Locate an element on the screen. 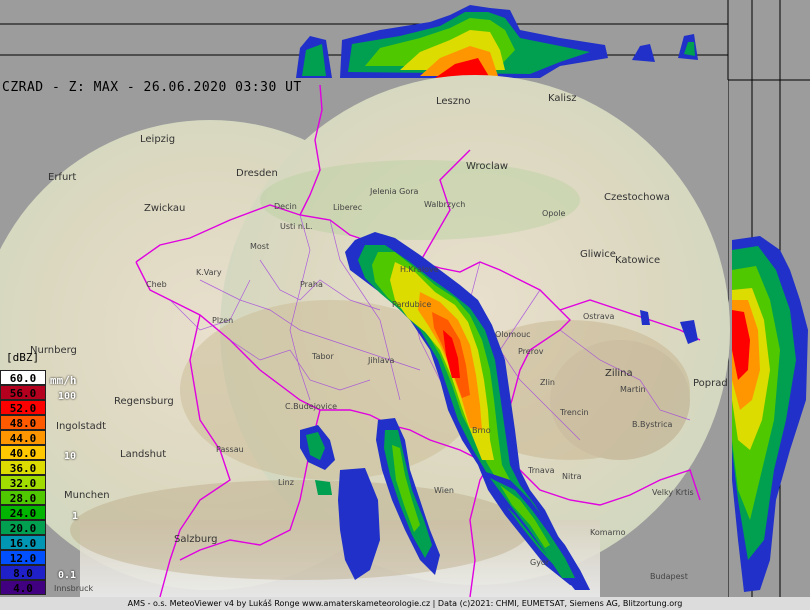 This screenshot has height=610, width=810. legend-level: 40.0 is located at coordinates (23, 452).